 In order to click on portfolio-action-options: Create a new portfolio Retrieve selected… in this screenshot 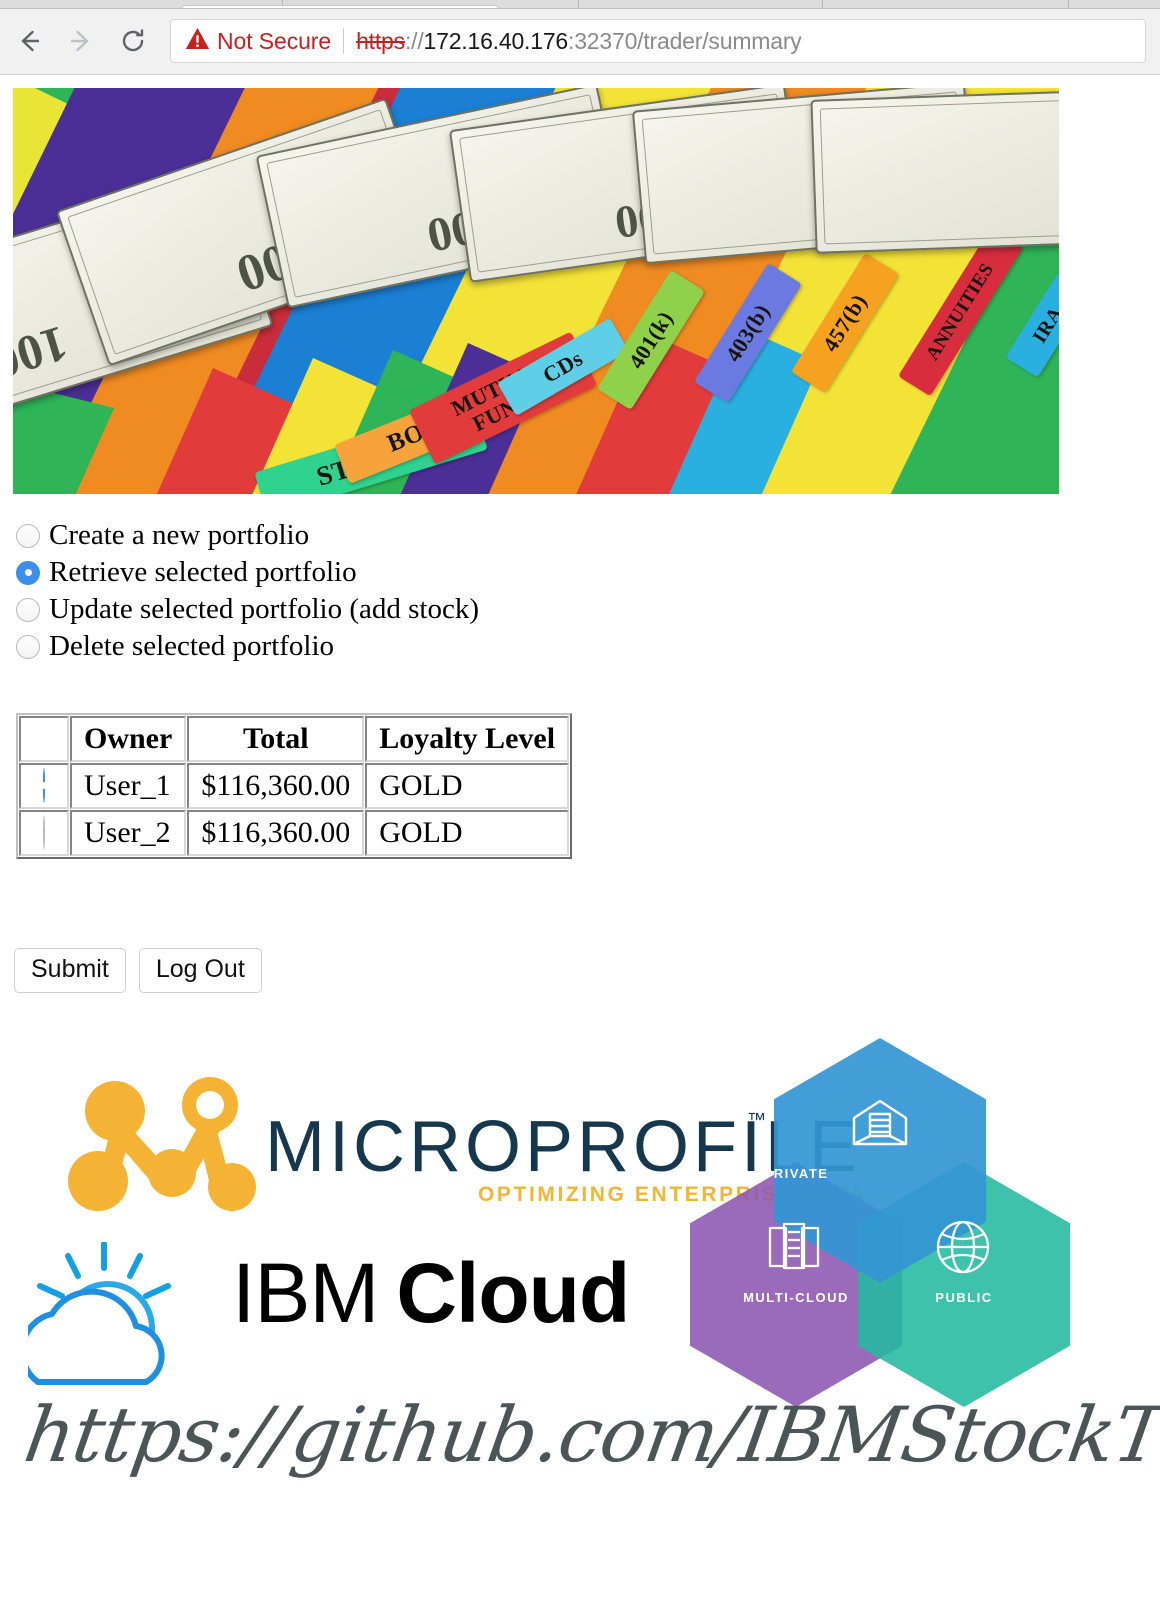, I will do `click(366, 591)`.